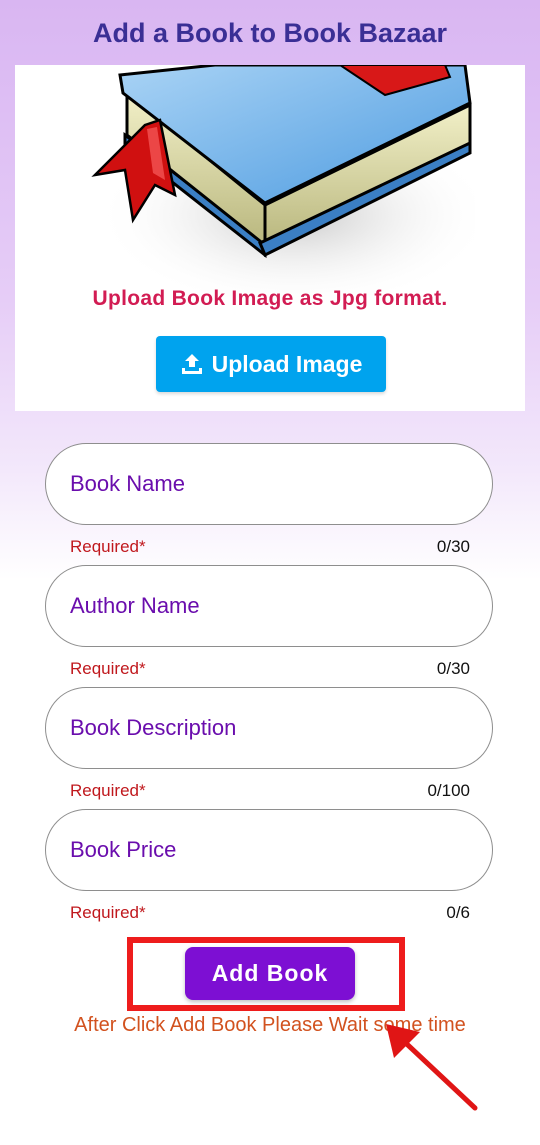 The height and width of the screenshot is (1145, 540). What do you see at coordinates (270, 973) in the screenshot?
I see `add-book-button: Add Book` at bounding box center [270, 973].